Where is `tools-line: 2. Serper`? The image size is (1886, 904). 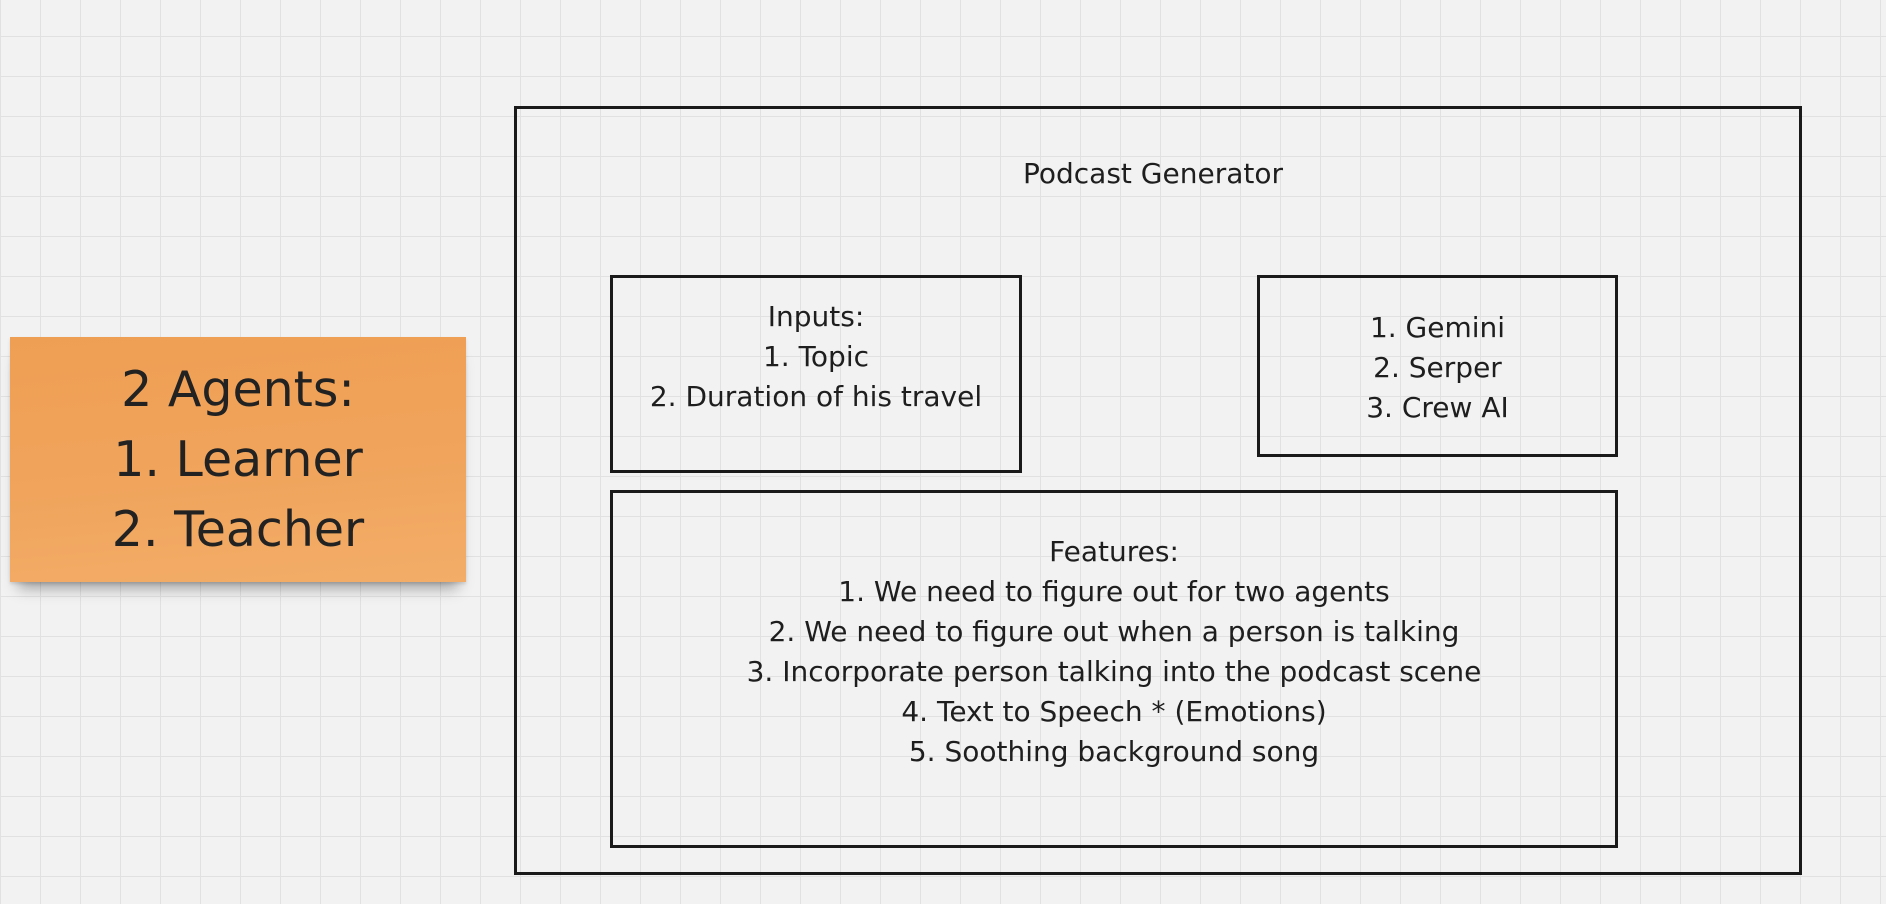 tools-line: 2. Serper is located at coordinates (1437, 367).